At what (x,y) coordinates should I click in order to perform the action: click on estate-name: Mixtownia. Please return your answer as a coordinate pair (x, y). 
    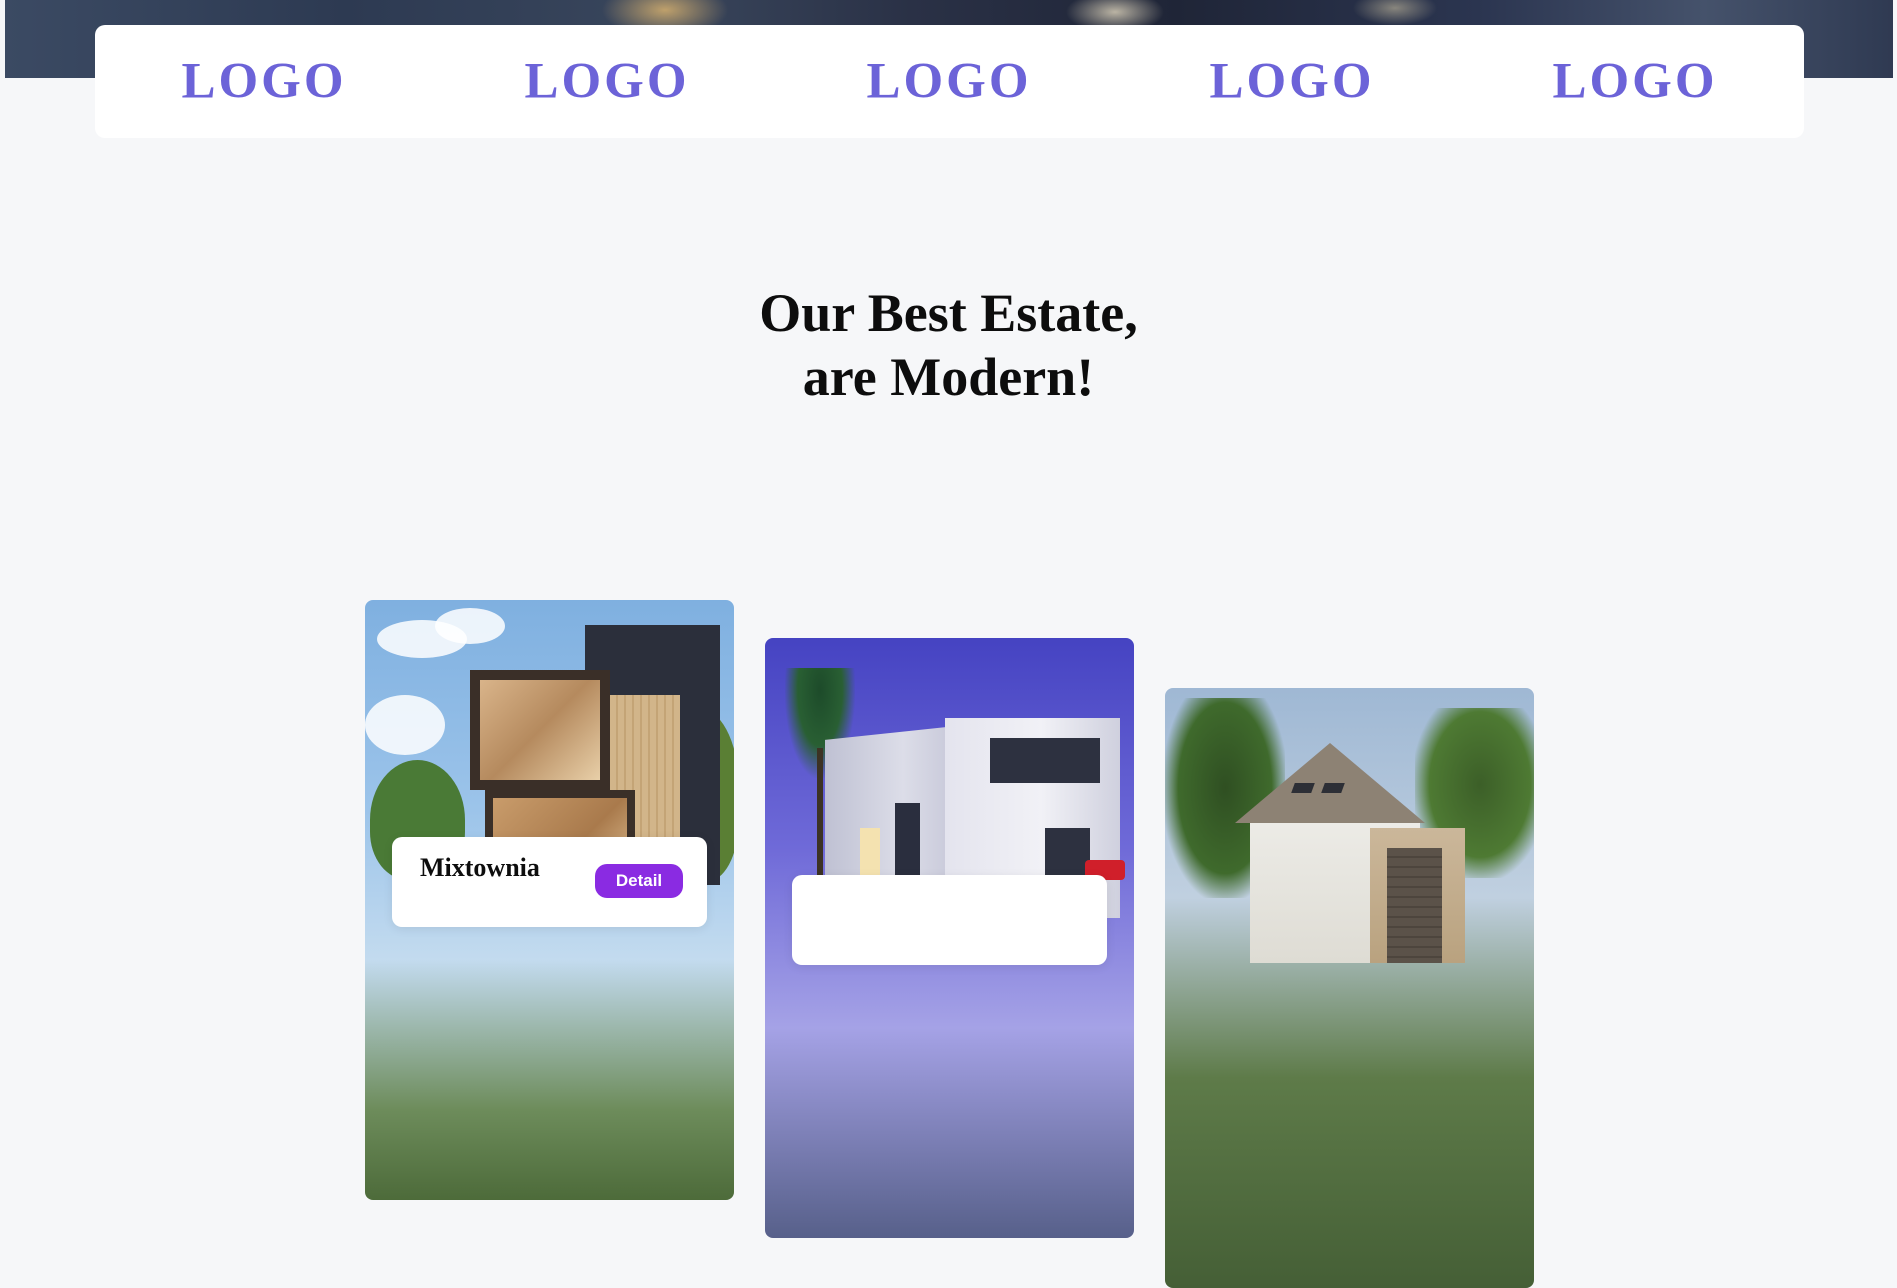
    Looking at the image, I should click on (480, 867).